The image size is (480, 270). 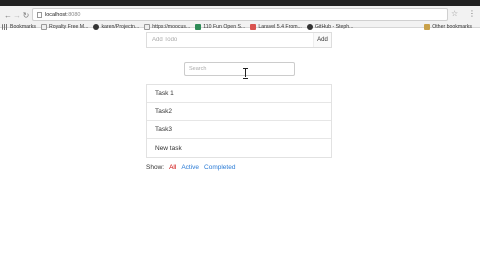 I want to click on add-button: Add, so click(x=322, y=40).